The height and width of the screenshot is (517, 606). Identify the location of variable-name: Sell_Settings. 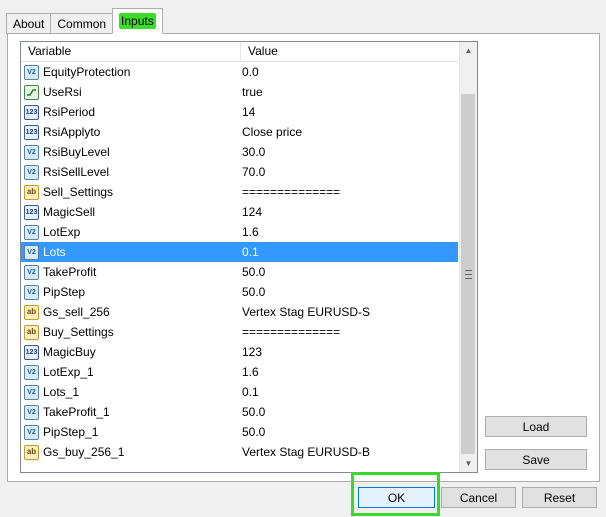
(78, 192).